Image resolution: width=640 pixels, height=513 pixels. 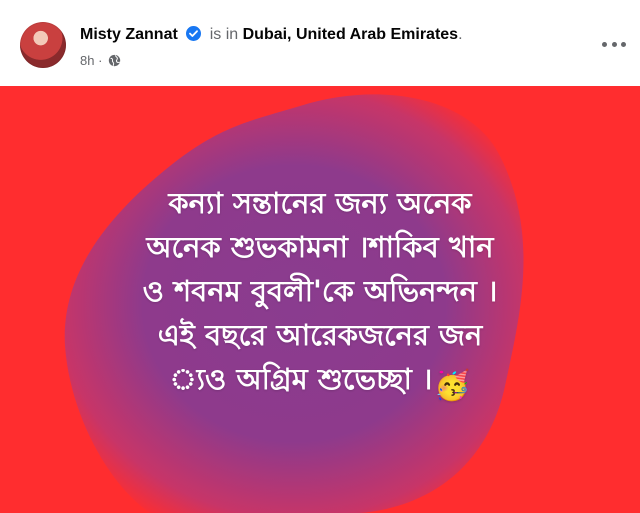 I want to click on message-line-5: ্যও অগ্রিম শুভেচ্ছা ।🥳, so click(x=320, y=382).